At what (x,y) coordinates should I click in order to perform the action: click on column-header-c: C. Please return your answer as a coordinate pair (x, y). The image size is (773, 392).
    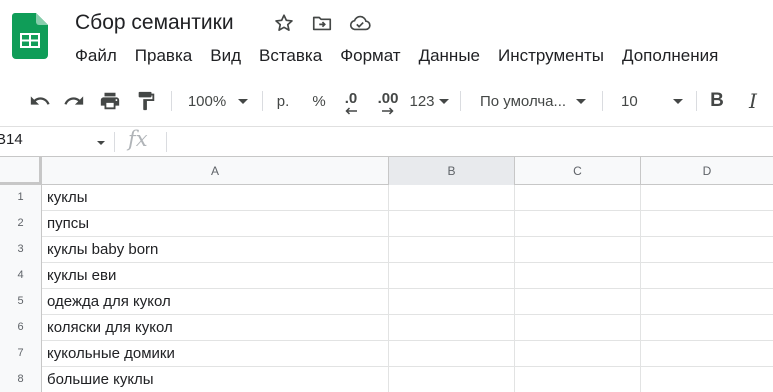
    Looking at the image, I should click on (578, 171).